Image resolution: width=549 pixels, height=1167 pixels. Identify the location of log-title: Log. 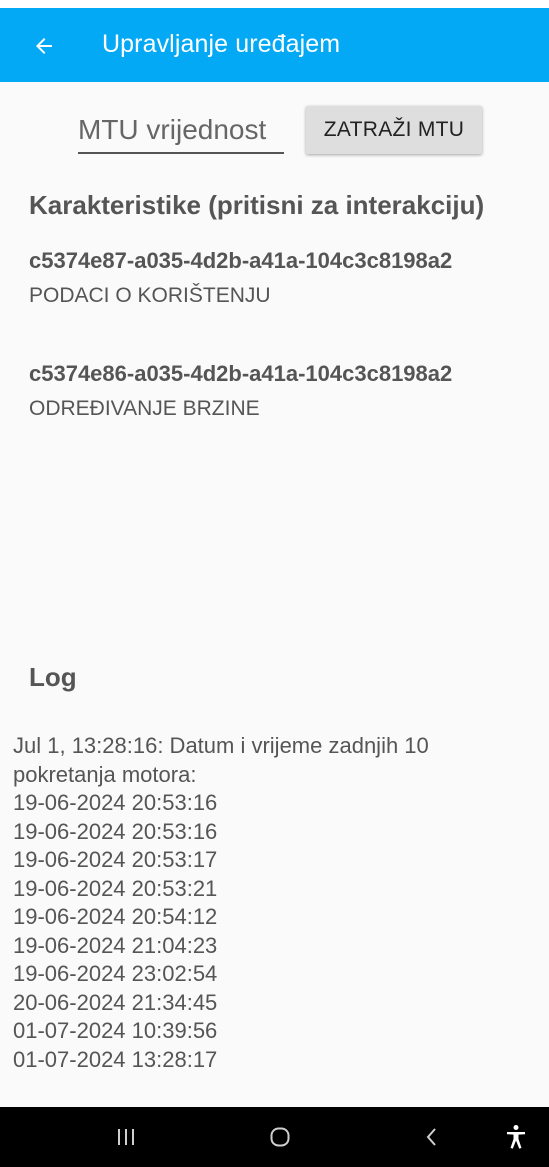
(53, 677).